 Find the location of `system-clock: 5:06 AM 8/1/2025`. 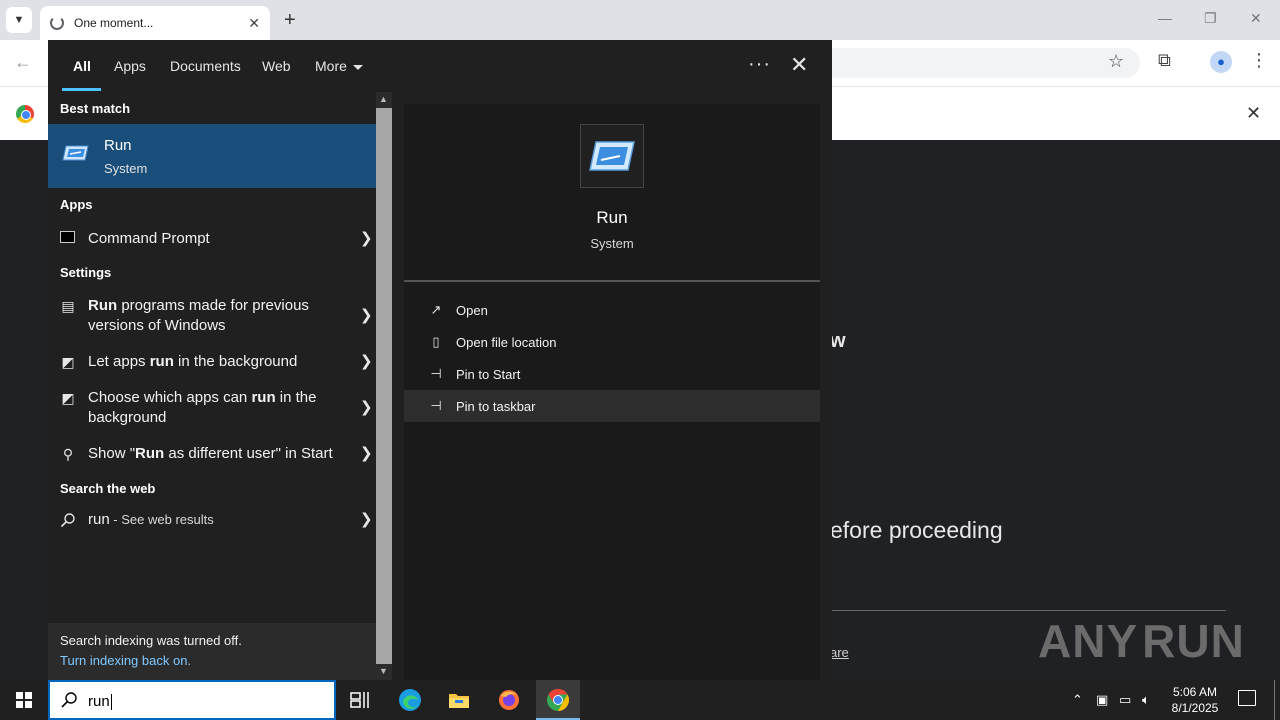

system-clock: 5:06 AM 8/1/2025 is located at coordinates (1195, 700).